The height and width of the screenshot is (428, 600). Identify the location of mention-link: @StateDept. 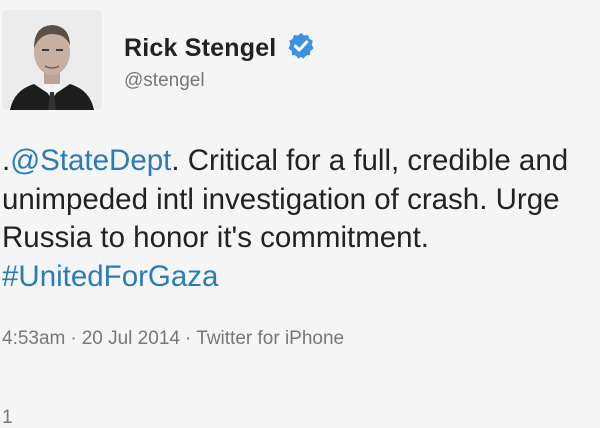
(90, 160).